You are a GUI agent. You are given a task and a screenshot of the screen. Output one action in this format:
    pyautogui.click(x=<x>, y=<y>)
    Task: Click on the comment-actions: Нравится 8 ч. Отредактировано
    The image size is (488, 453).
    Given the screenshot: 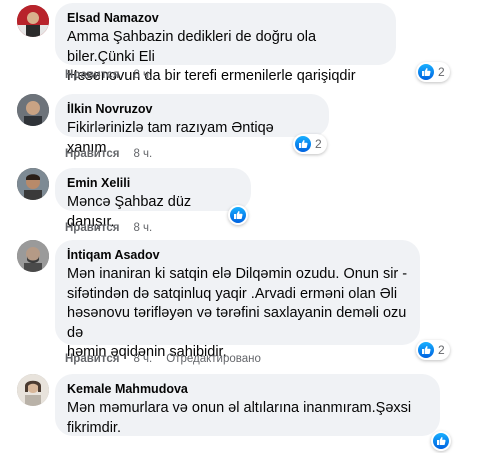 What is the action you would take?
    pyautogui.click(x=163, y=359)
    